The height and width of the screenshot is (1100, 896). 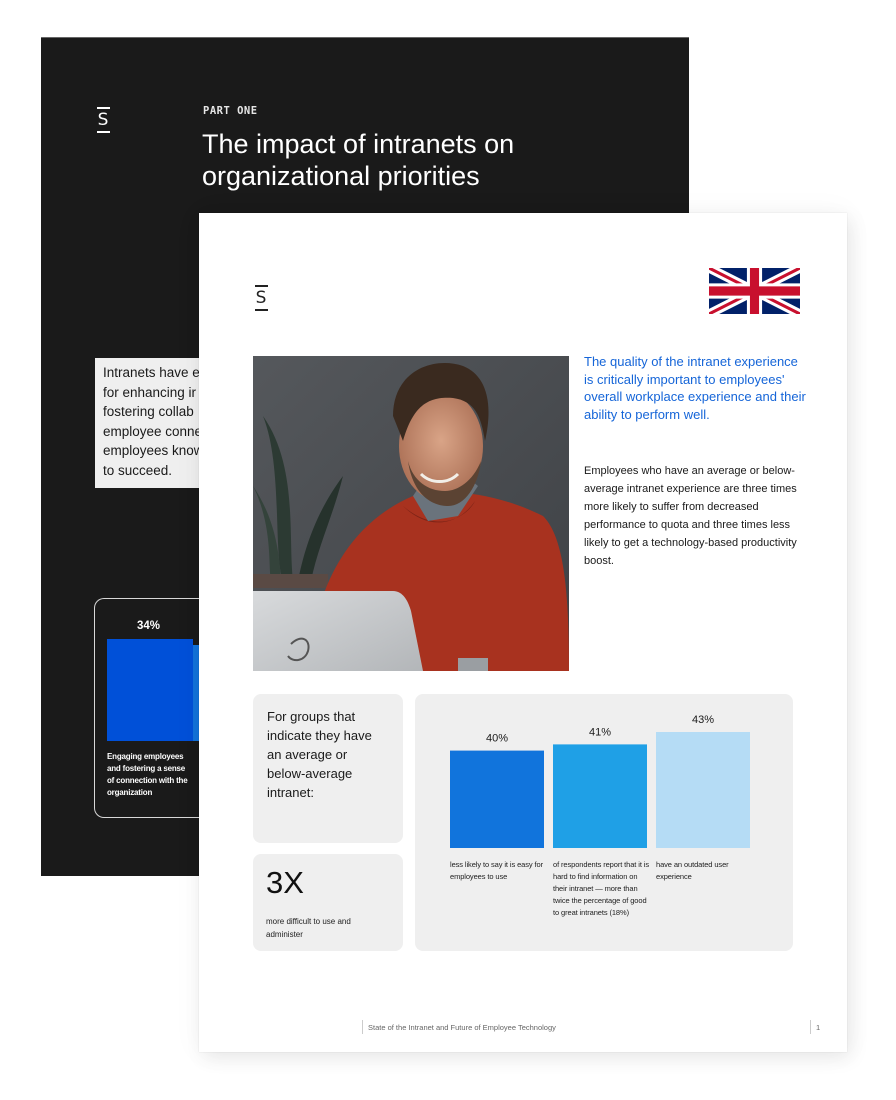 What do you see at coordinates (818, 1027) in the screenshot?
I see `page-number: 1` at bounding box center [818, 1027].